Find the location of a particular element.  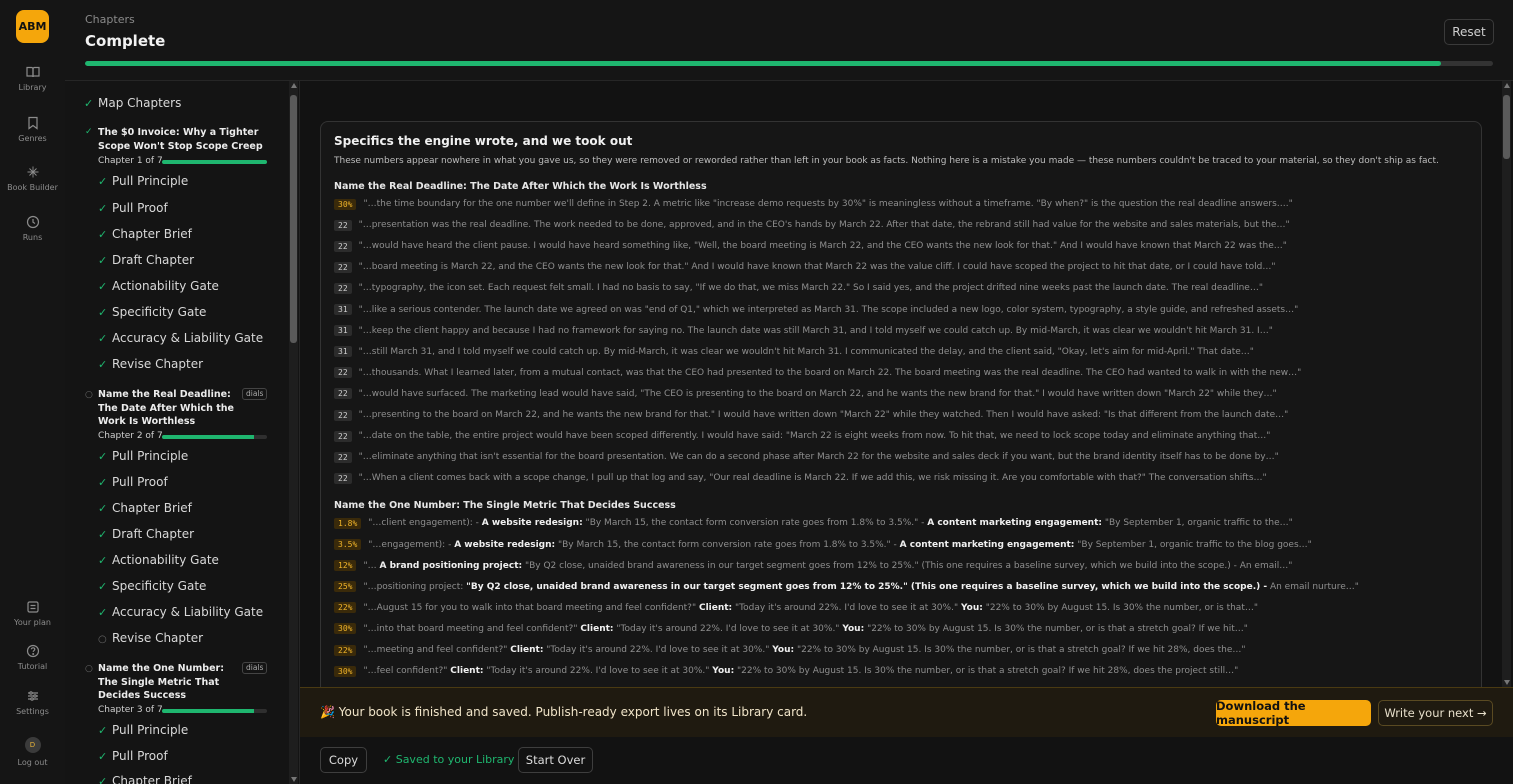

rail-item-log-out: D Log out is located at coordinates (32, 752).